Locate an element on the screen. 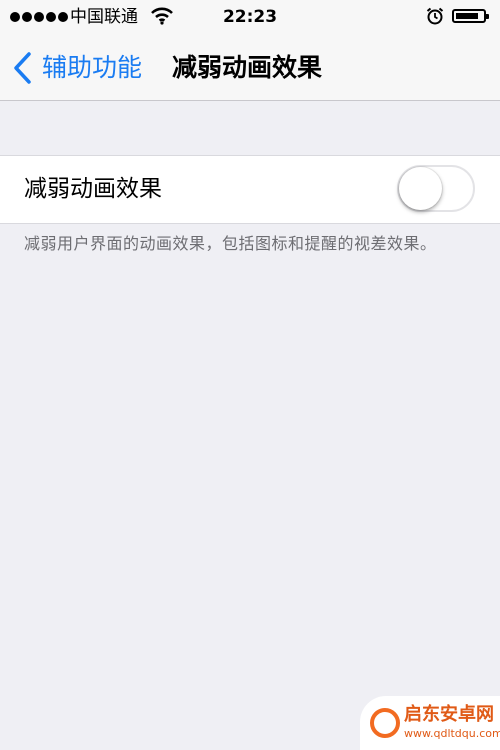 This screenshot has height=750, width=500. alarm-icon is located at coordinates (435, 18).